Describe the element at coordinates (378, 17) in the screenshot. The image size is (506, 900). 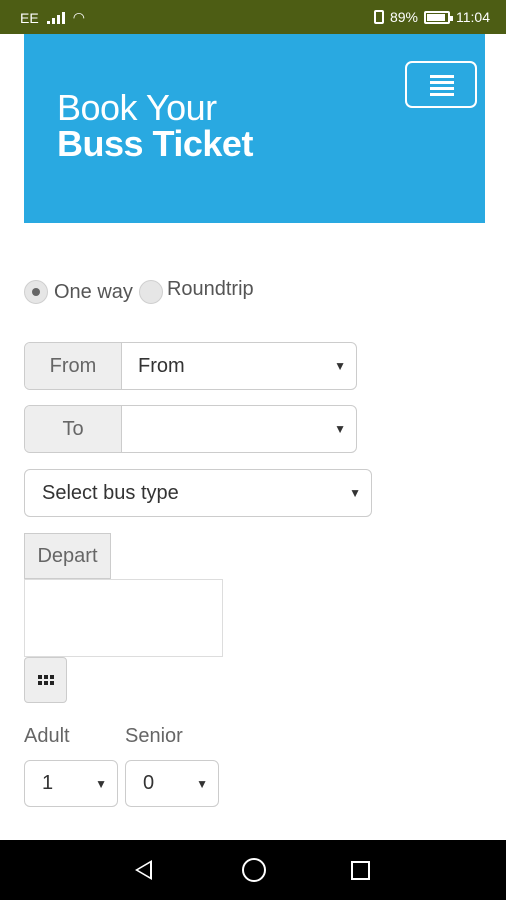
I see `vibrate-icon` at that location.